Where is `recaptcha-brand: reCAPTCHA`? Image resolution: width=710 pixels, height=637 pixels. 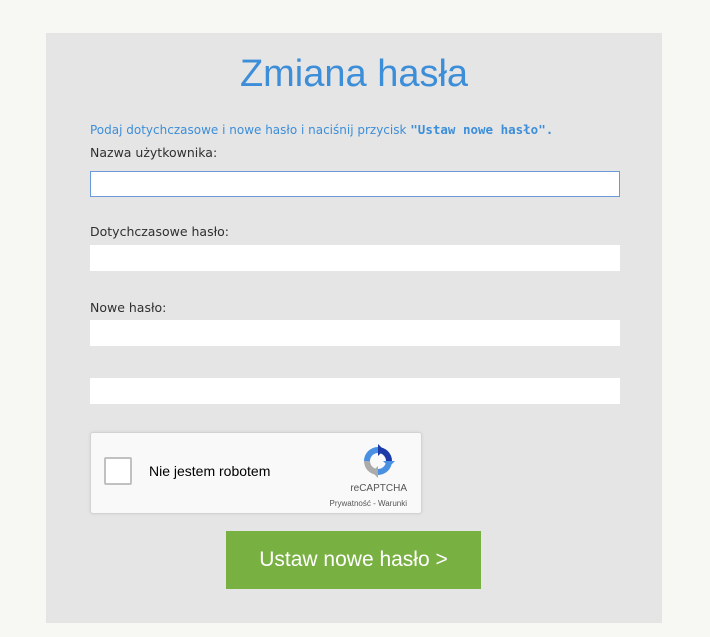 recaptcha-brand: reCAPTCHA is located at coordinates (378, 488).